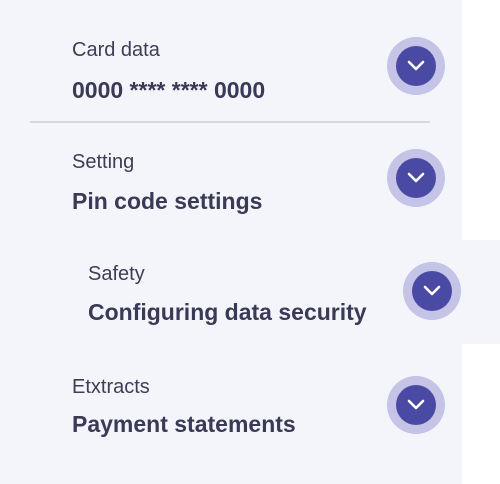 The width and height of the screenshot is (500, 484). What do you see at coordinates (116, 50) in the screenshot?
I see `card-data-label: Card data` at bounding box center [116, 50].